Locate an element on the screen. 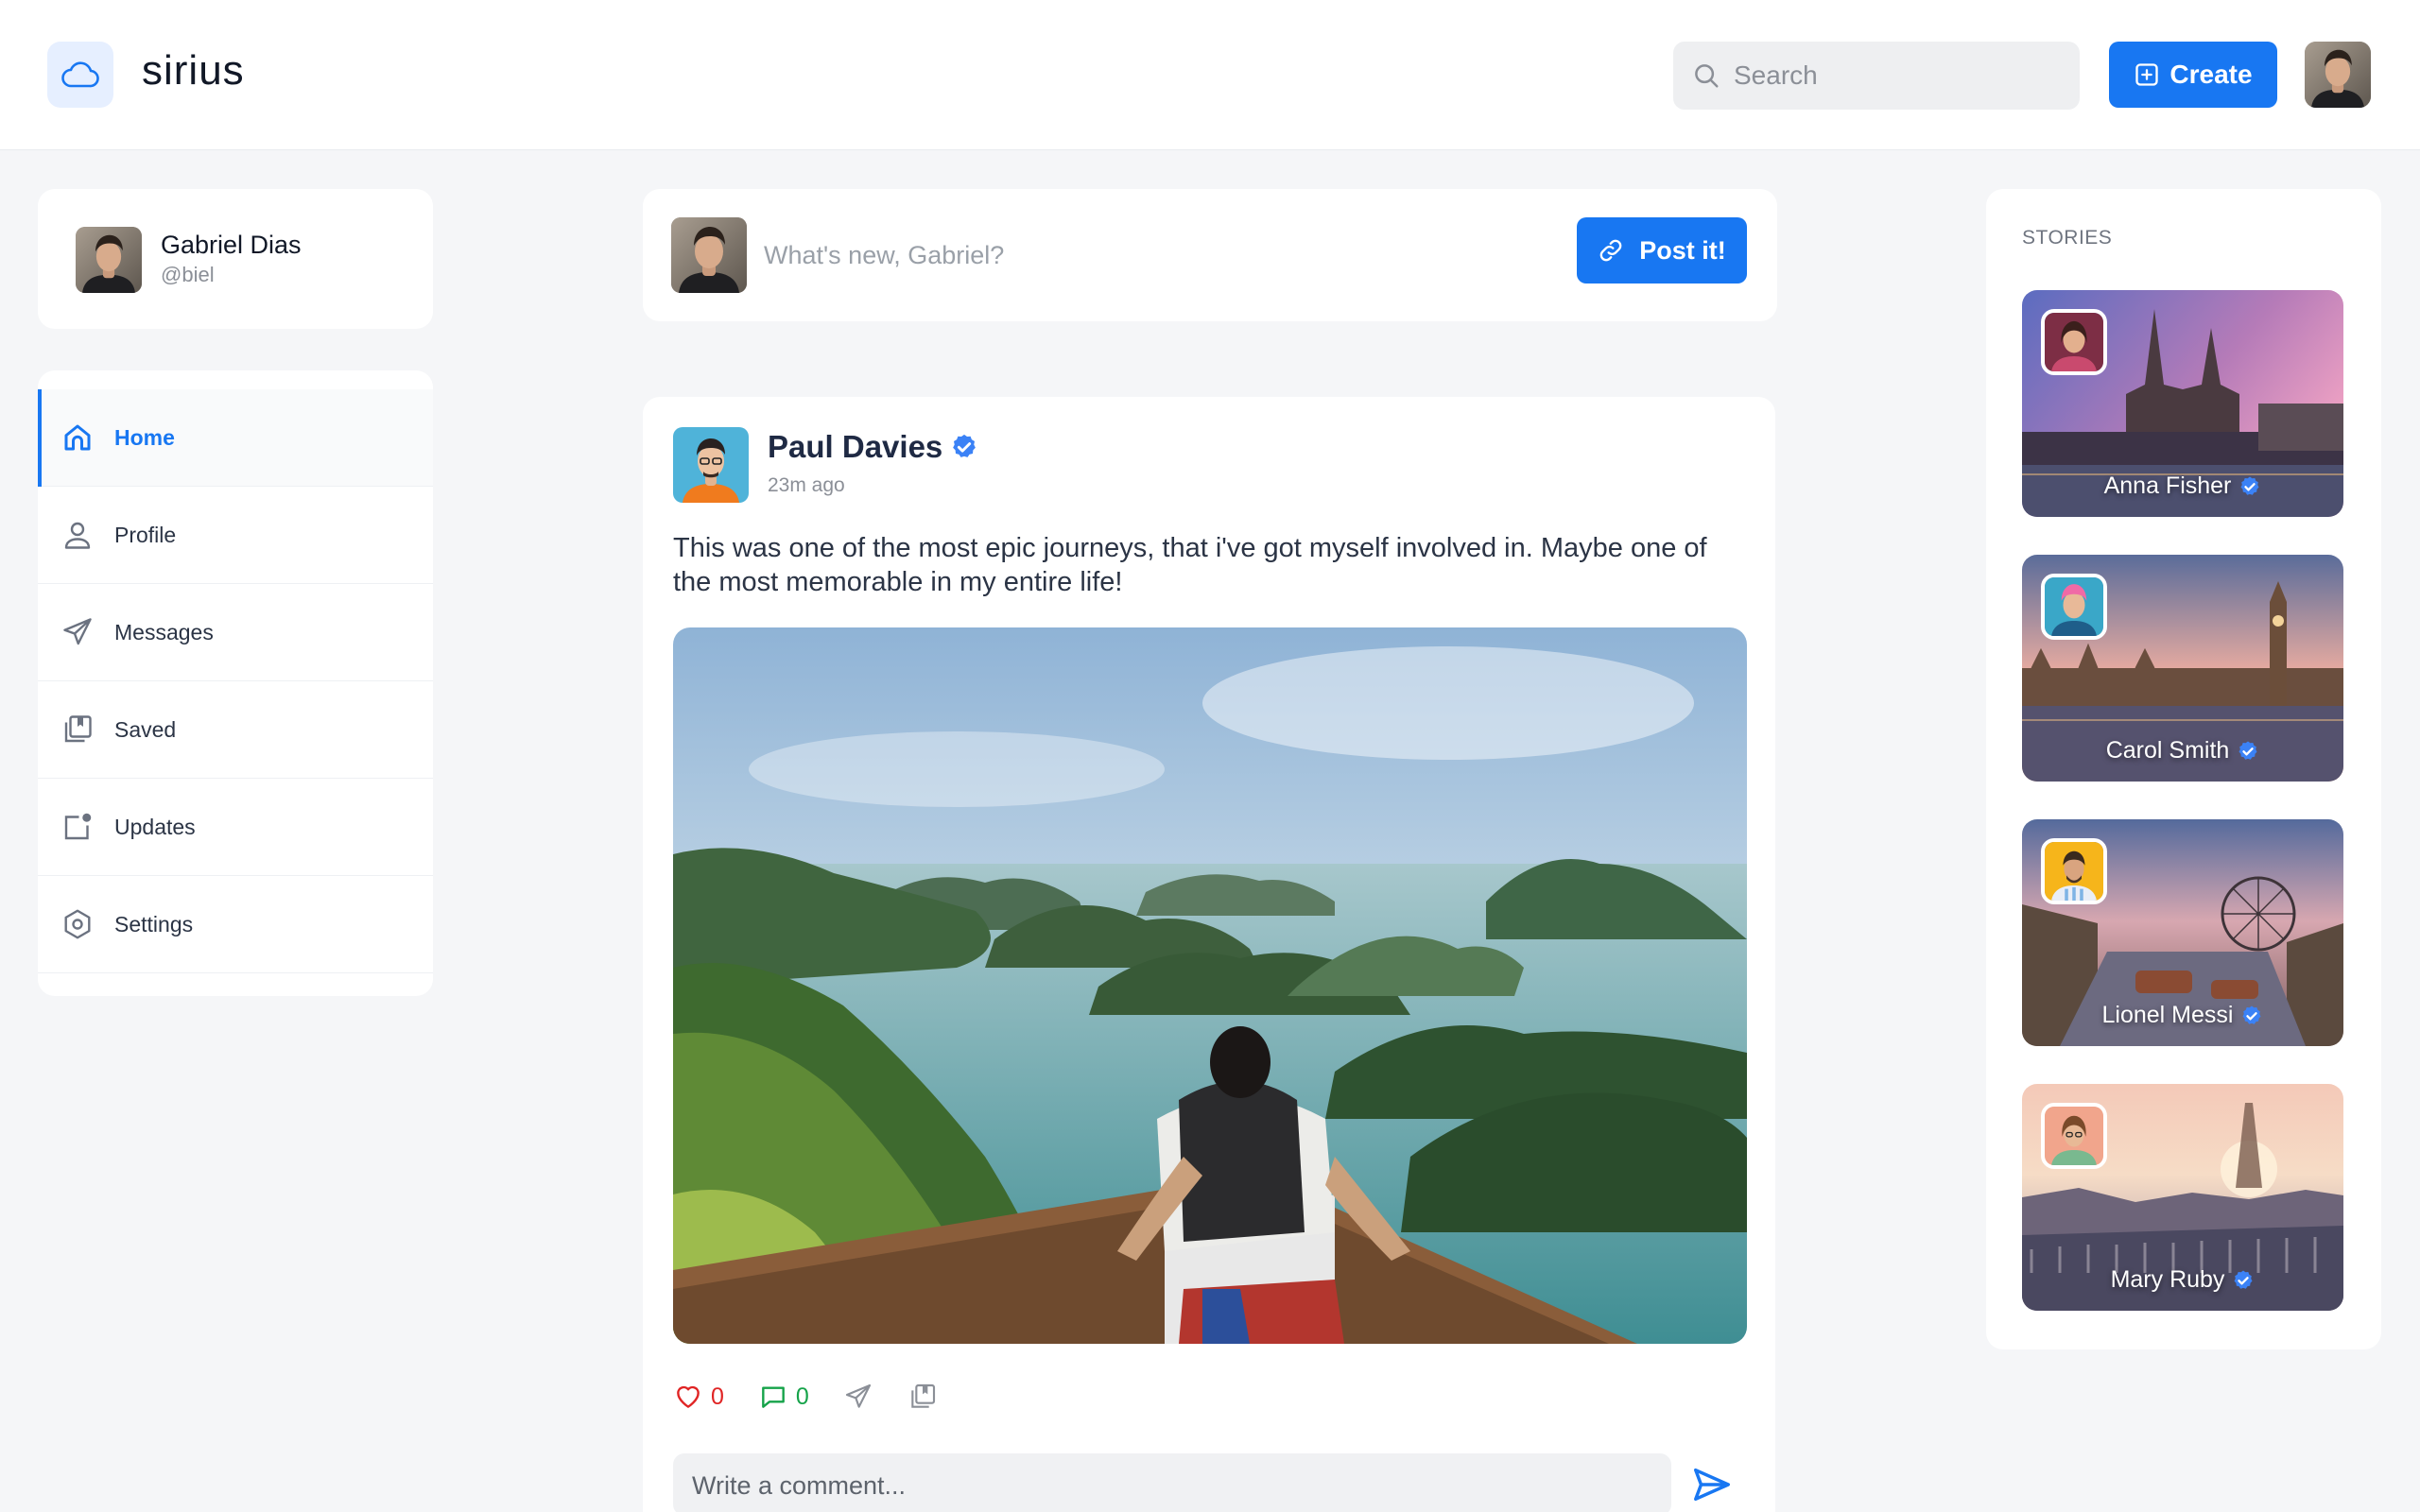  heart-icon is located at coordinates (689, 1396).